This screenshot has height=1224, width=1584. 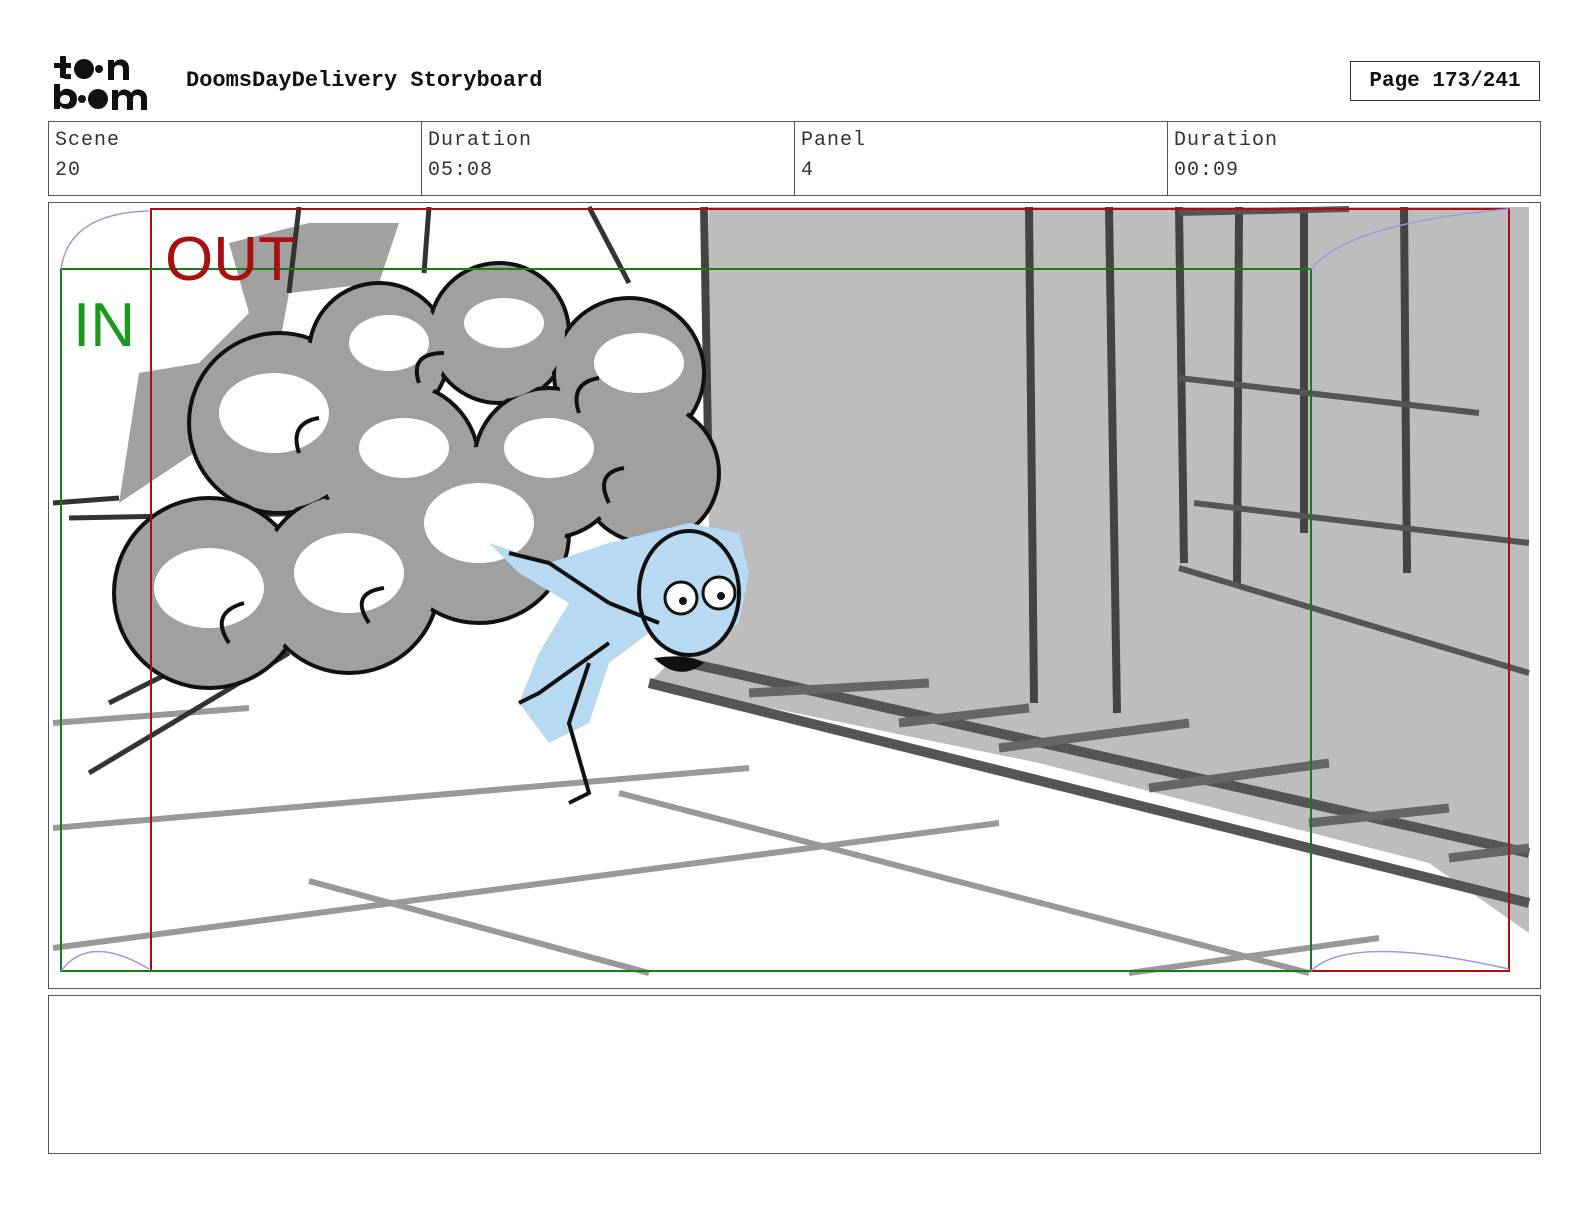 What do you see at coordinates (104, 325) in the screenshot?
I see `in-label: IN` at bounding box center [104, 325].